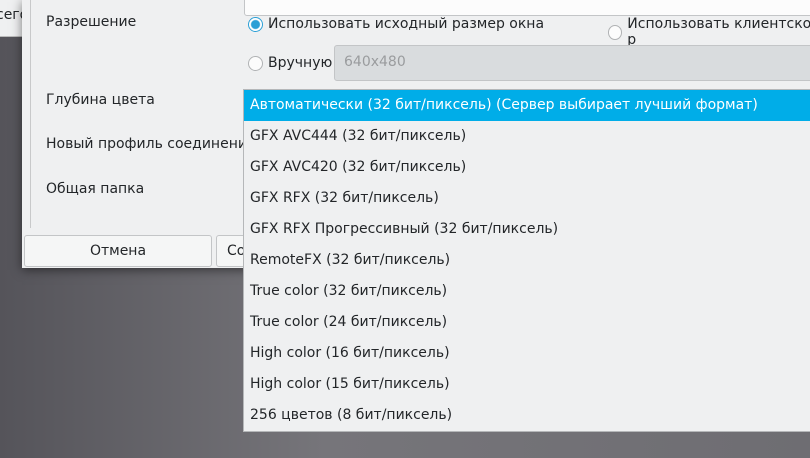  What do you see at coordinates (527, 384) in the screenshot?
I see `dropdown-option: High color (15 бит/пиксель)` at bounding box center [527, 384].